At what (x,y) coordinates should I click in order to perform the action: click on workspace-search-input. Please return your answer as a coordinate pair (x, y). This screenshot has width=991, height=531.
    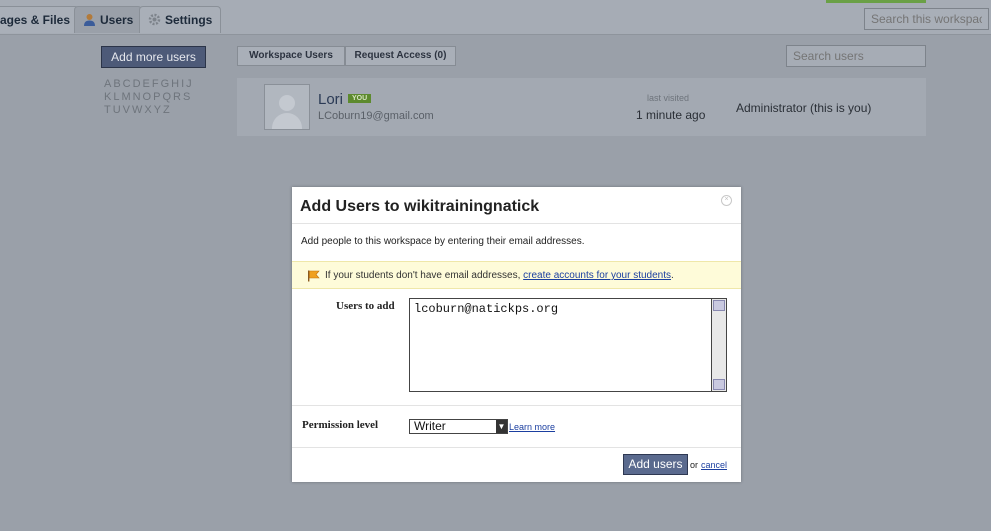
    Looking at the image, I should click on (926, 19).